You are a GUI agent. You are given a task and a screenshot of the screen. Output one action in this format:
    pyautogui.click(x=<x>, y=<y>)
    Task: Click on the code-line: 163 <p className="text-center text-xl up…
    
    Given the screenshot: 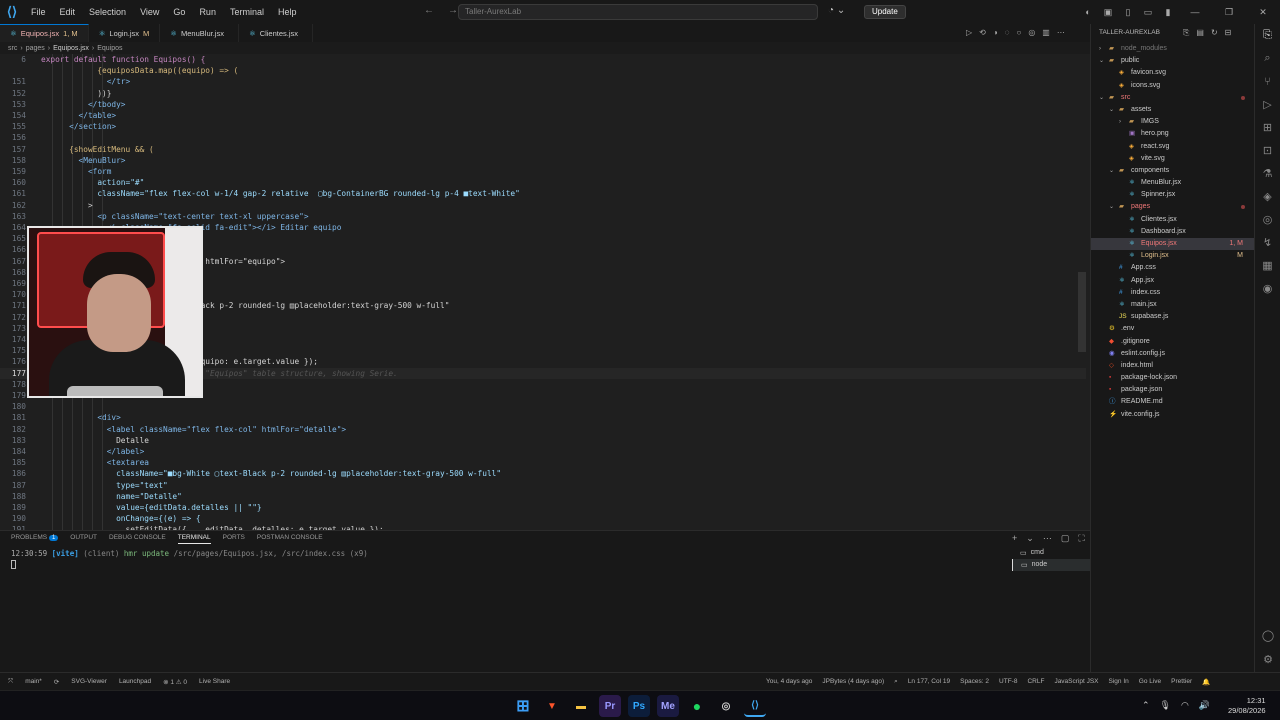 What is the action you would take?
    pyautogui.click(x=543, y=216)
    